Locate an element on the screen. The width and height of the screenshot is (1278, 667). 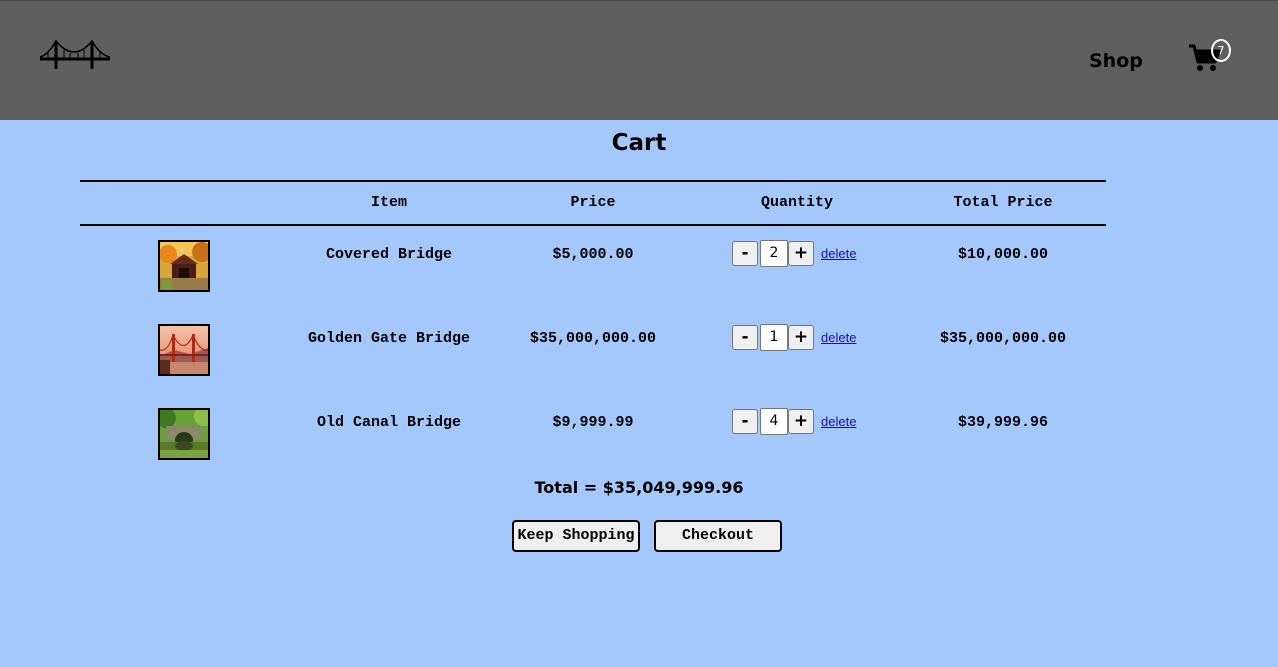
quantity-field: 1 is located at coordinates (774, 337).